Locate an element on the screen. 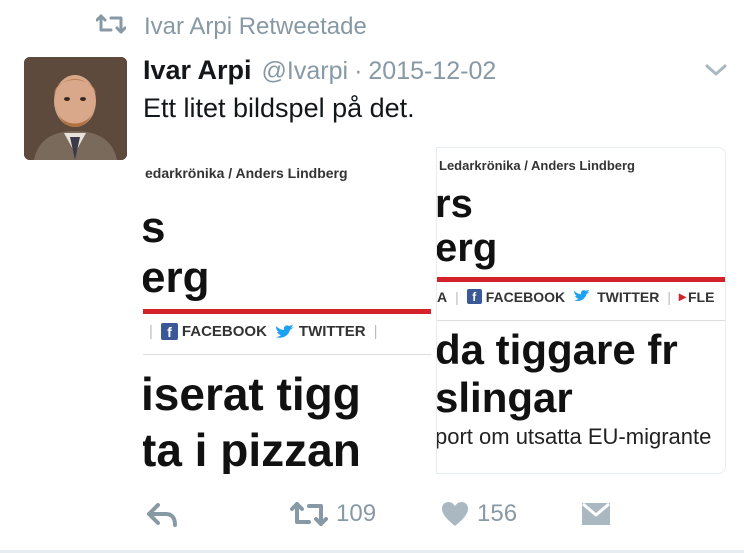 This screenshot has height=553, width=744. media-right-headline2: slingar is located at coordinates (504, 397).